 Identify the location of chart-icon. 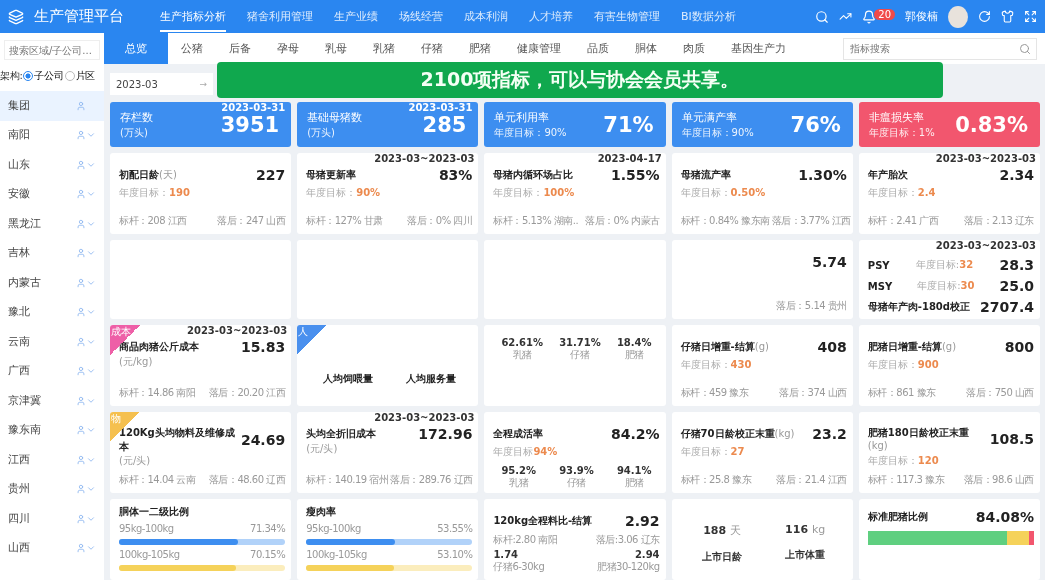
(846, 16).